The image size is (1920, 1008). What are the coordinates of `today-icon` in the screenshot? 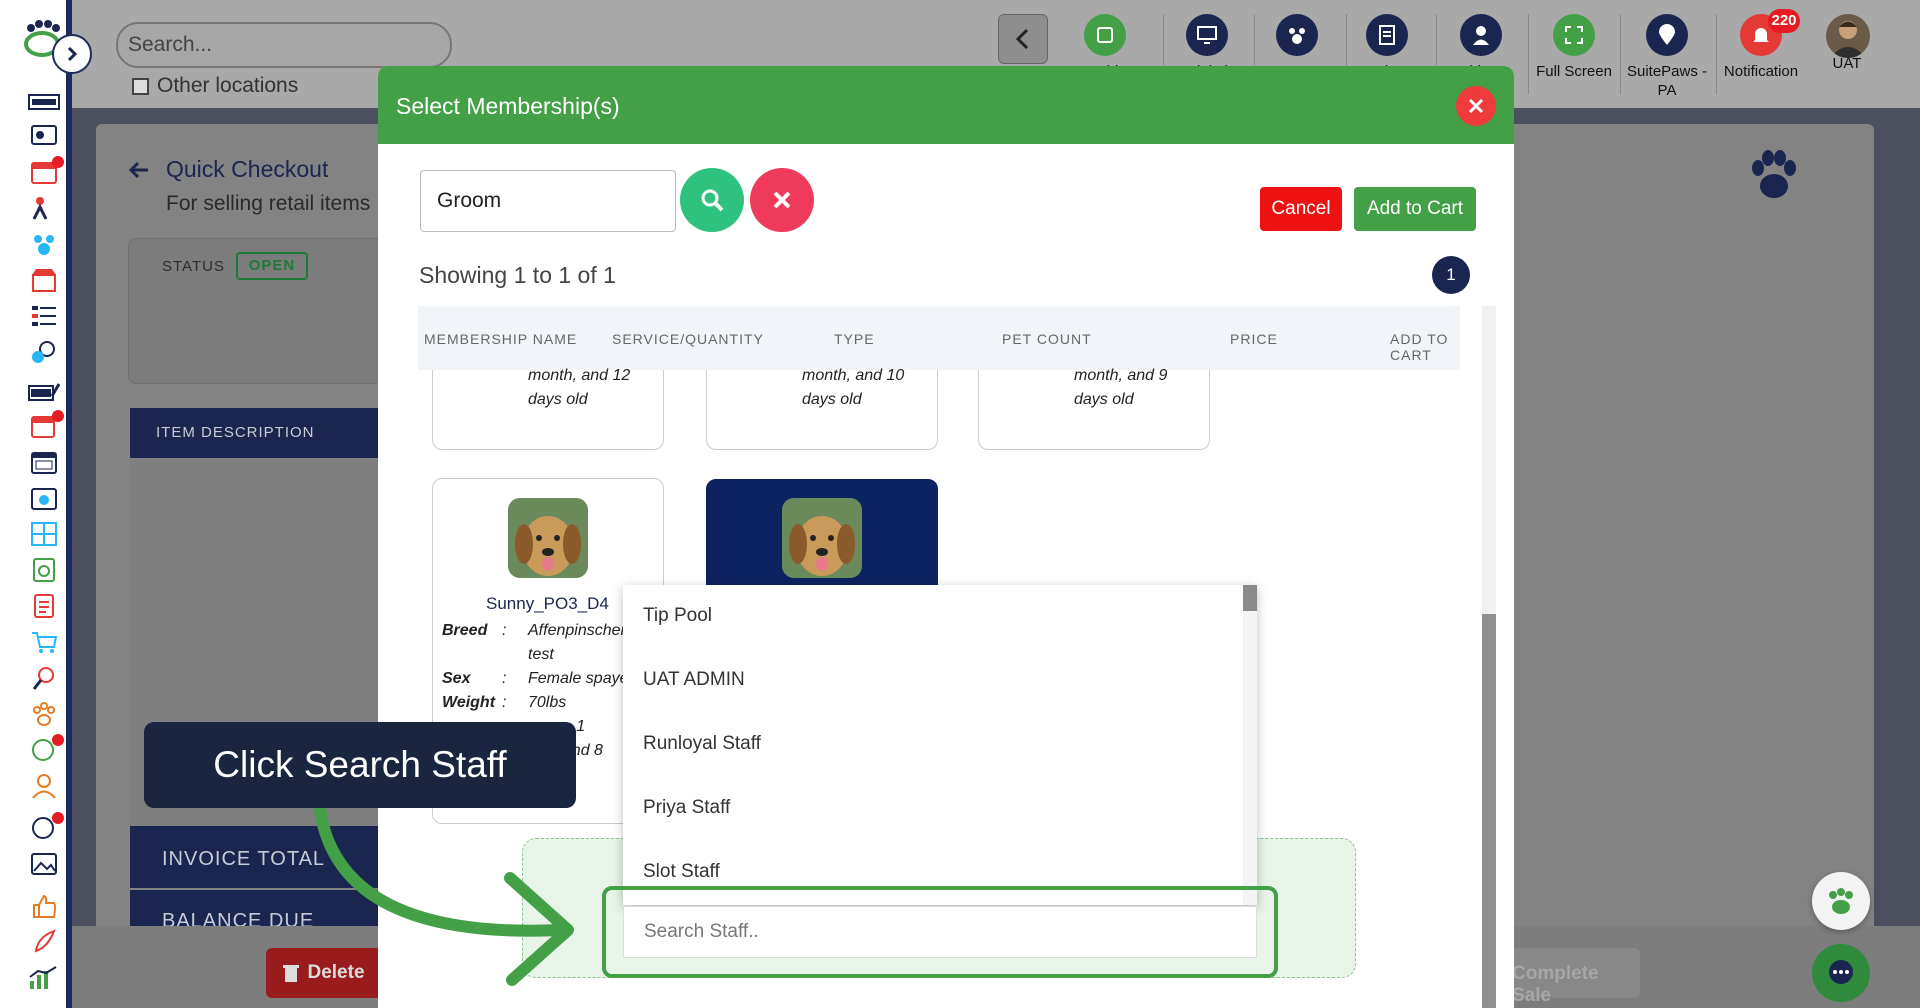 It's located at (44, 102).